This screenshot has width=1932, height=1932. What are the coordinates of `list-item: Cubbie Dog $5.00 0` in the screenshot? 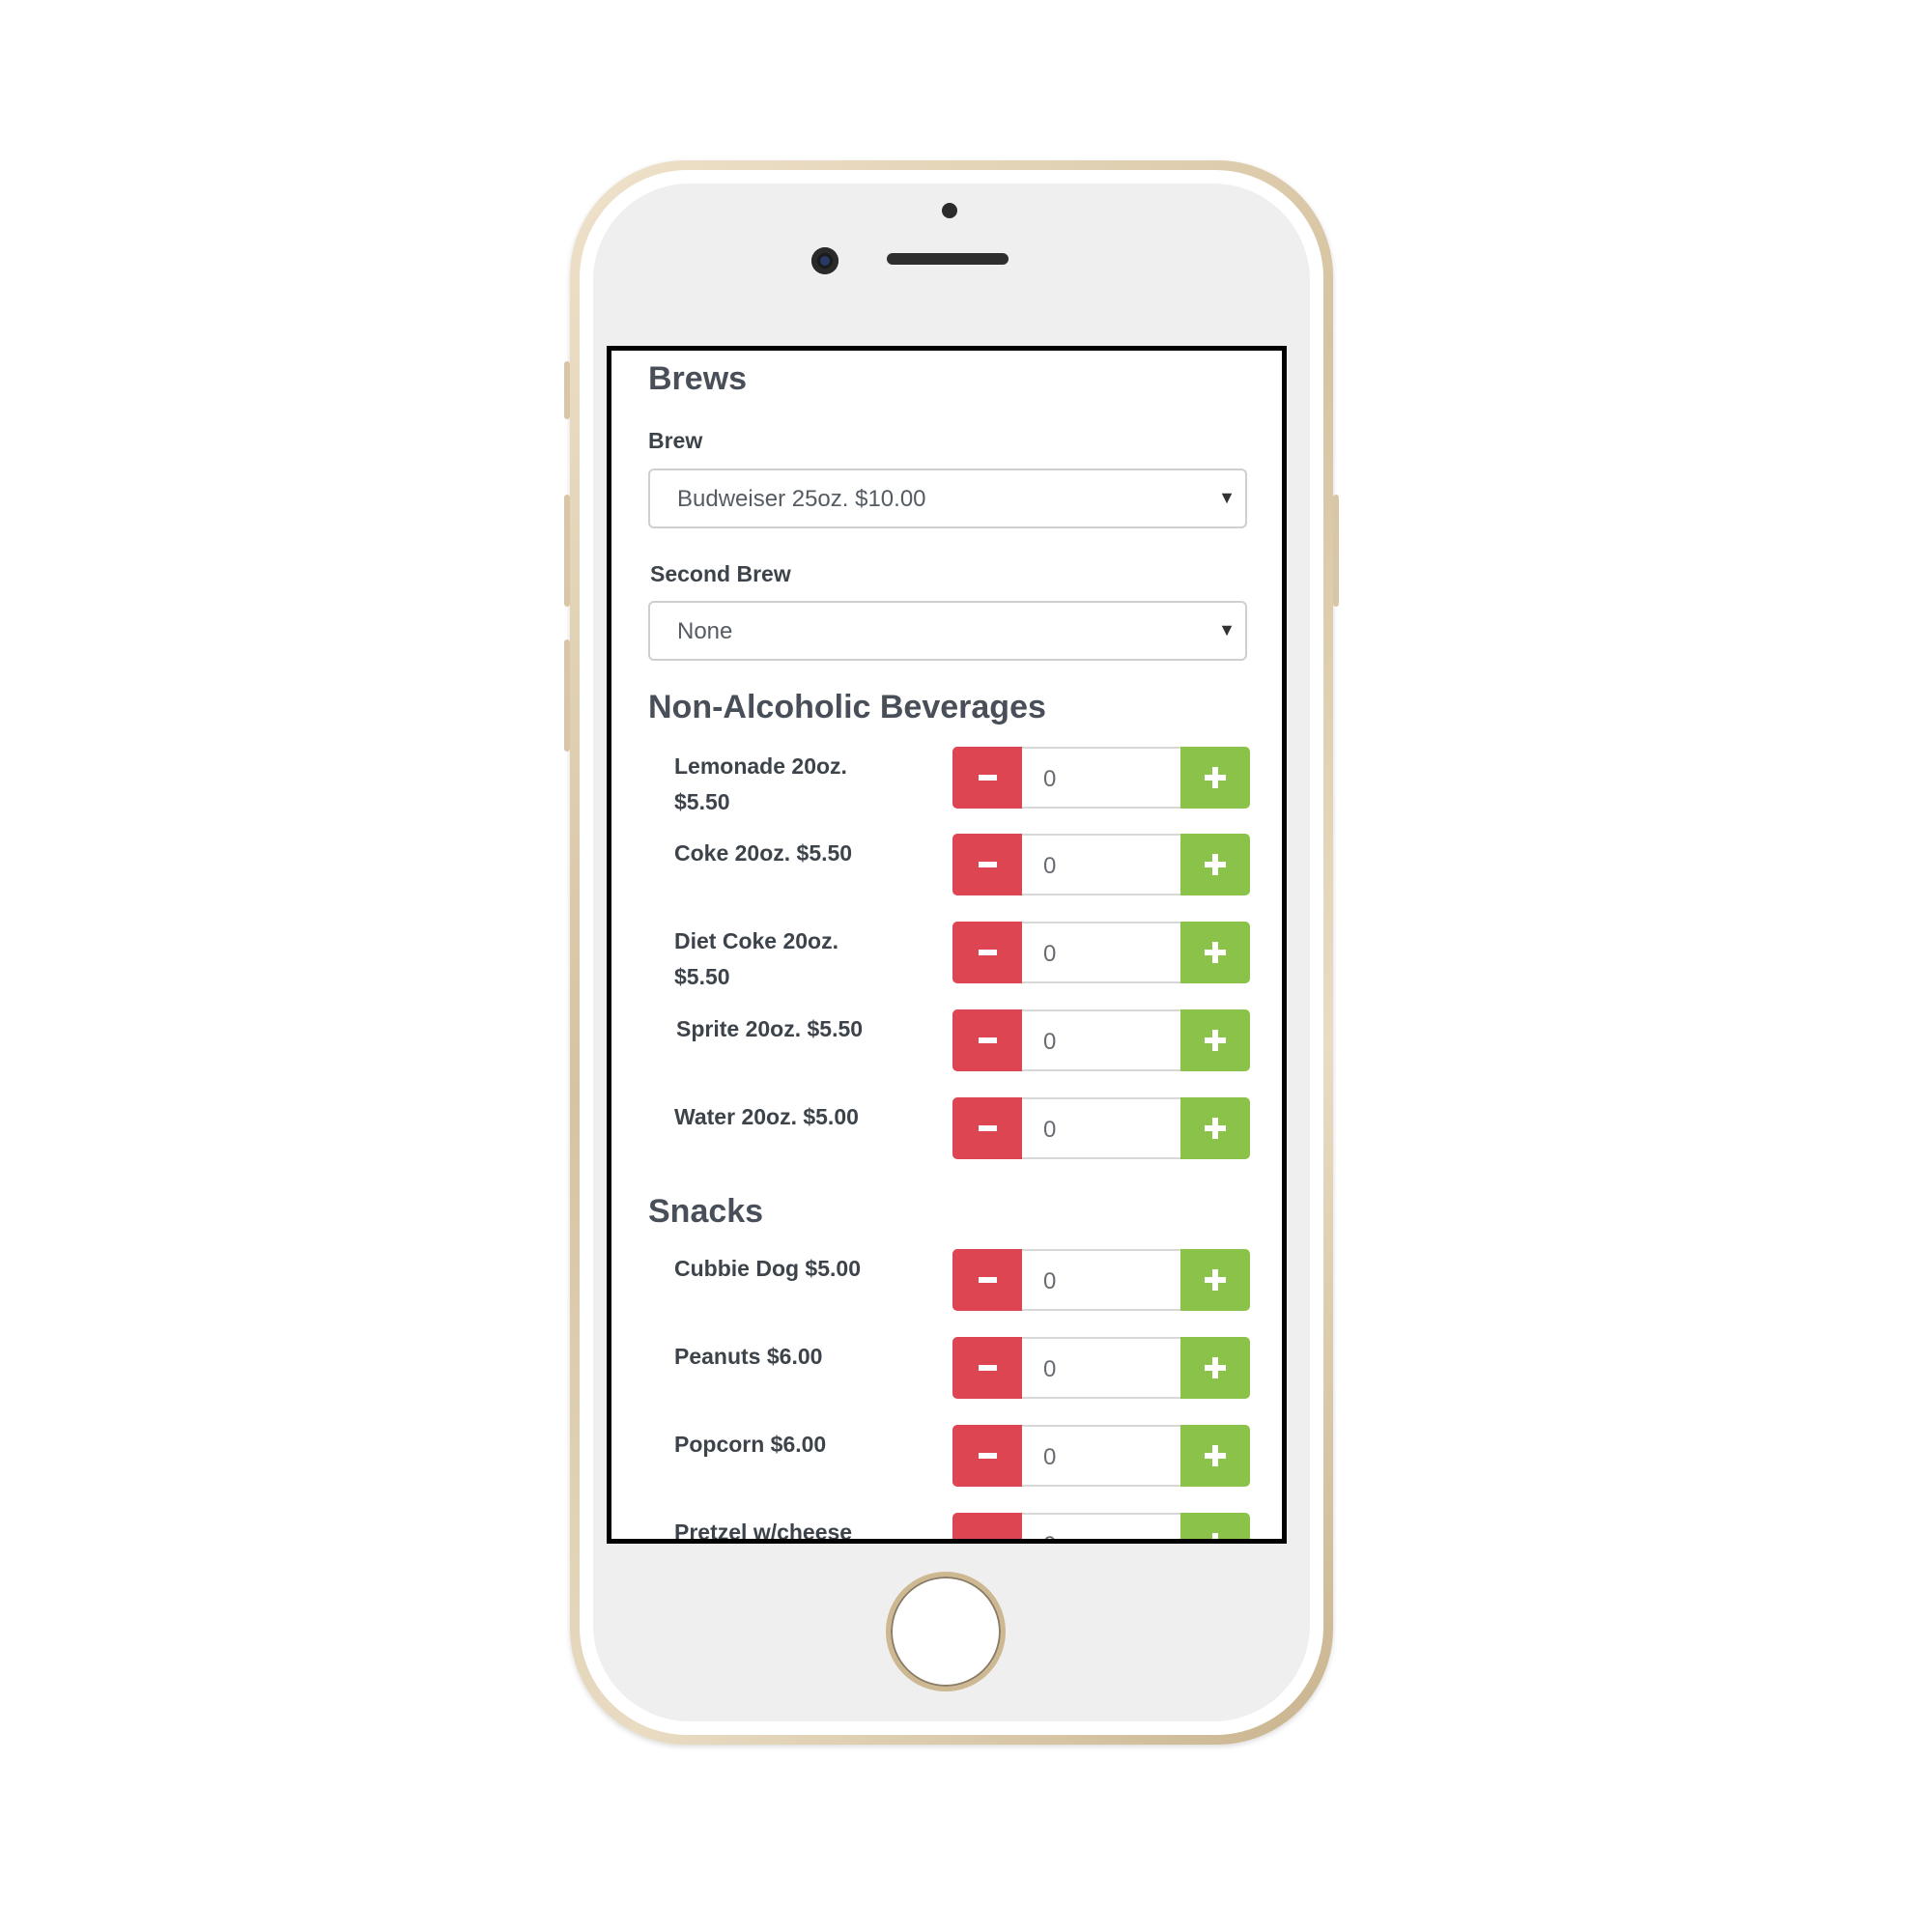 It's located at (946, 1288).